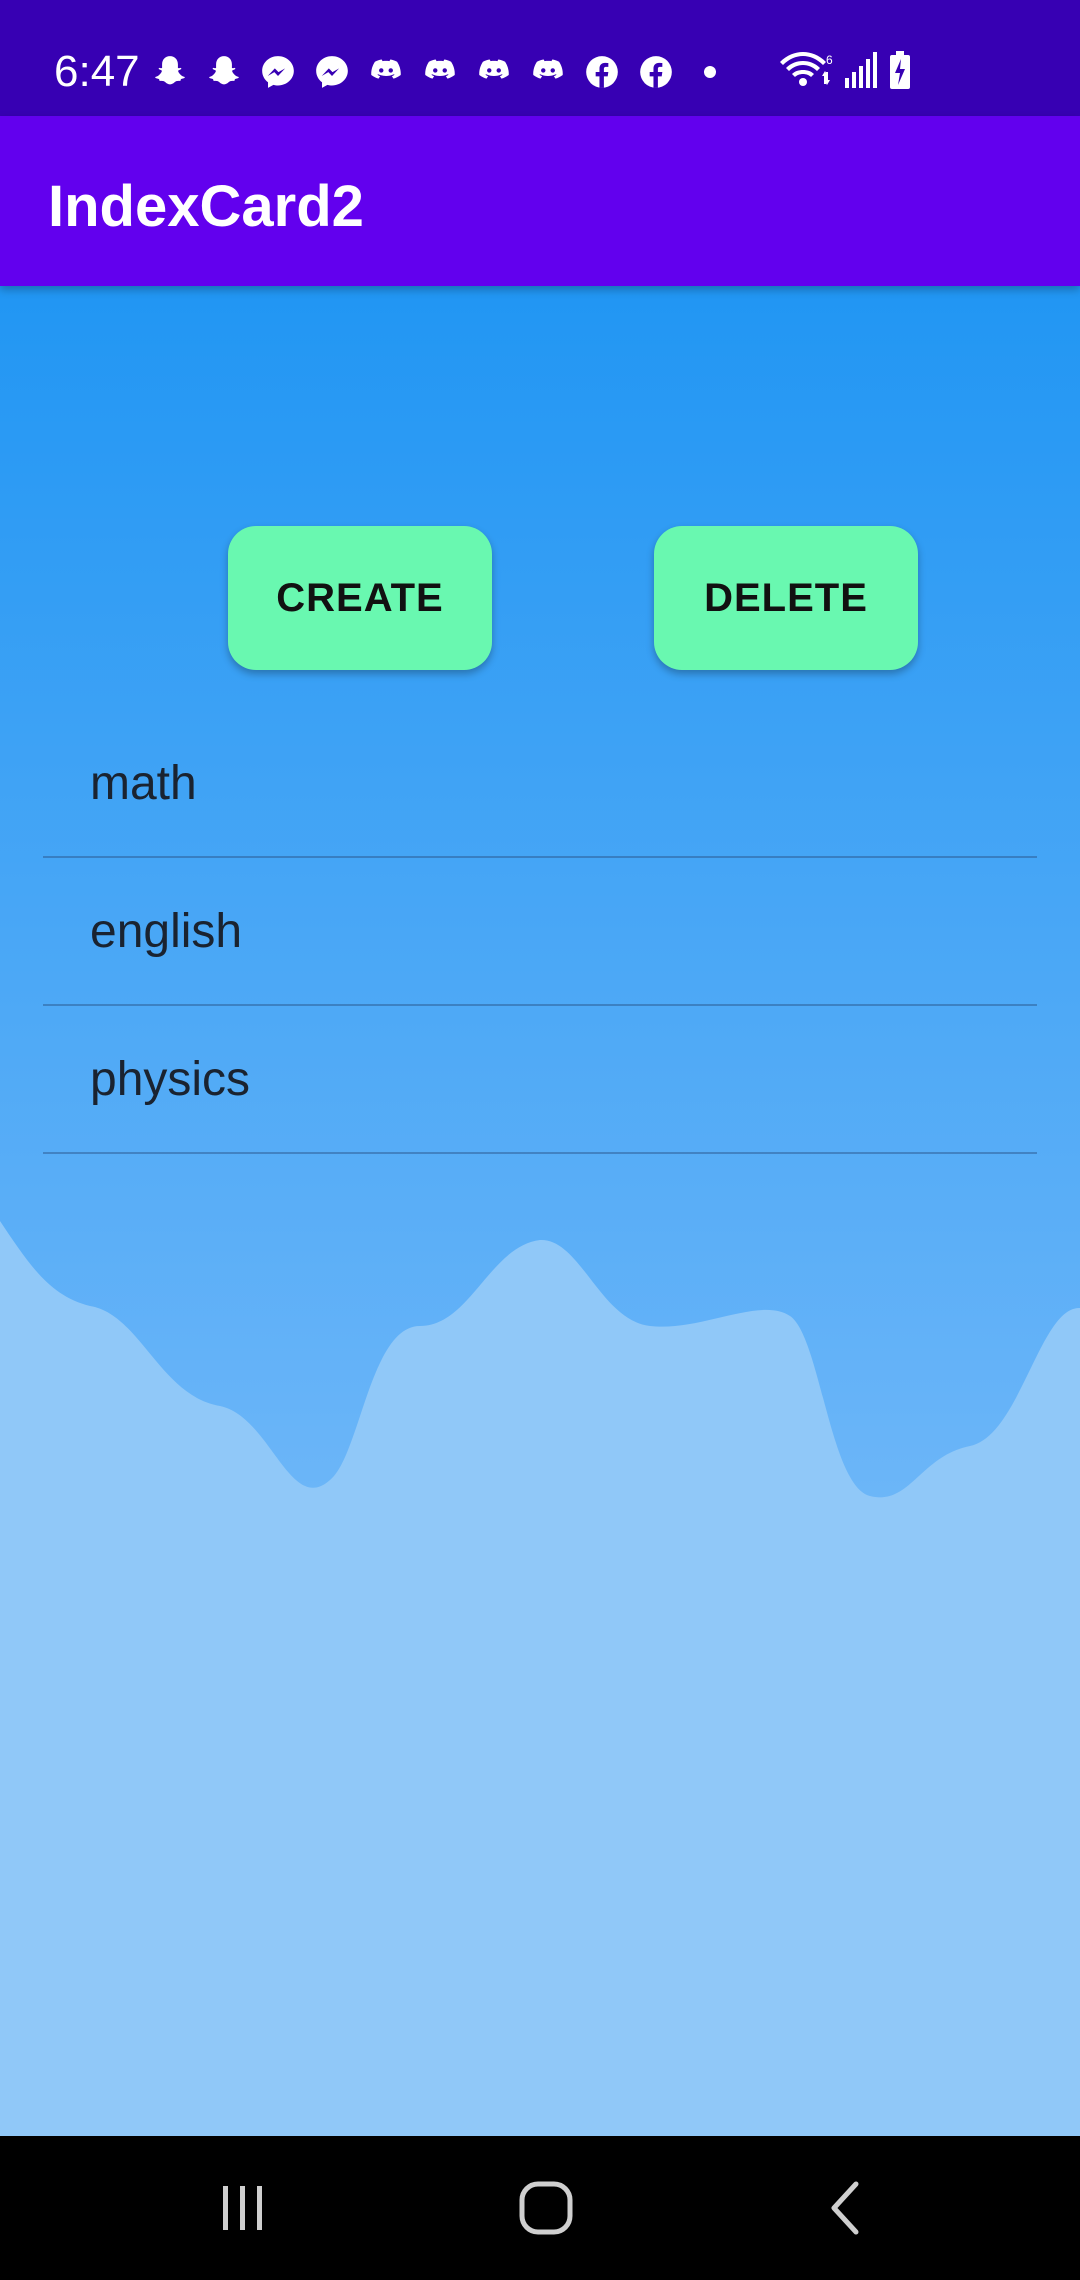 The height and width of the screenshot is (2280, 1080). I want to click on more-notifications-dot, so click(710, 72).